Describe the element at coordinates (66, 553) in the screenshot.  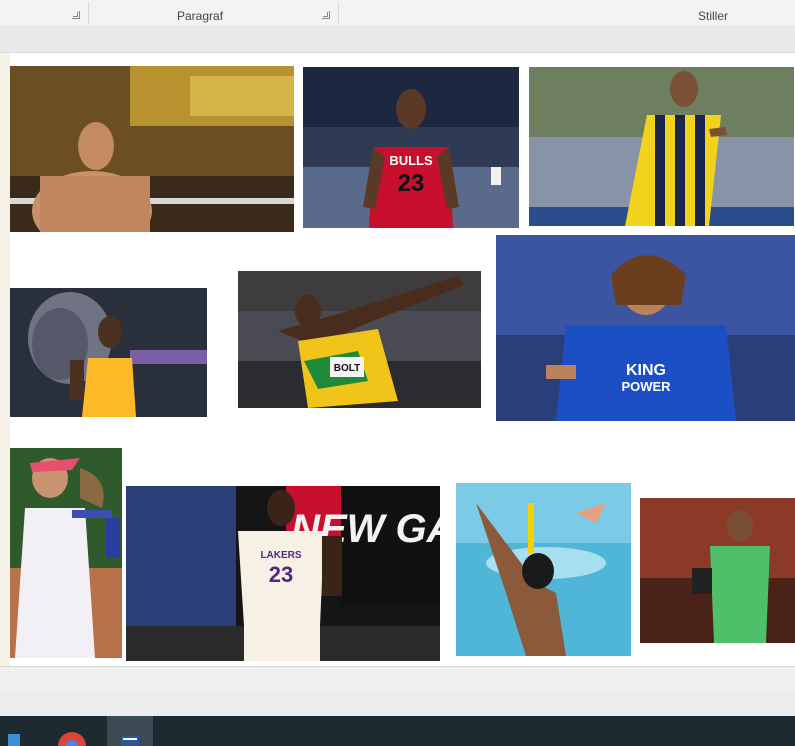
I see `tennis-player-photo` at that location.